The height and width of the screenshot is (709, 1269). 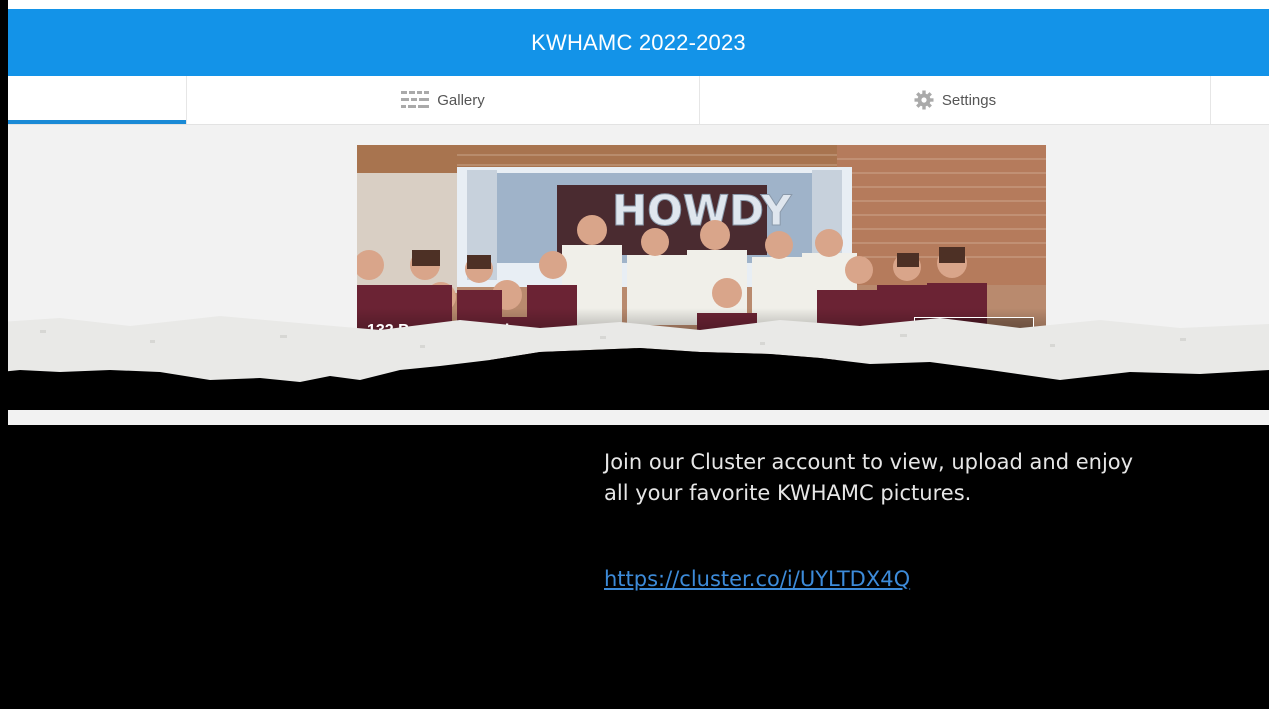 I want to click on left-edge, so click(x=4, y=354).